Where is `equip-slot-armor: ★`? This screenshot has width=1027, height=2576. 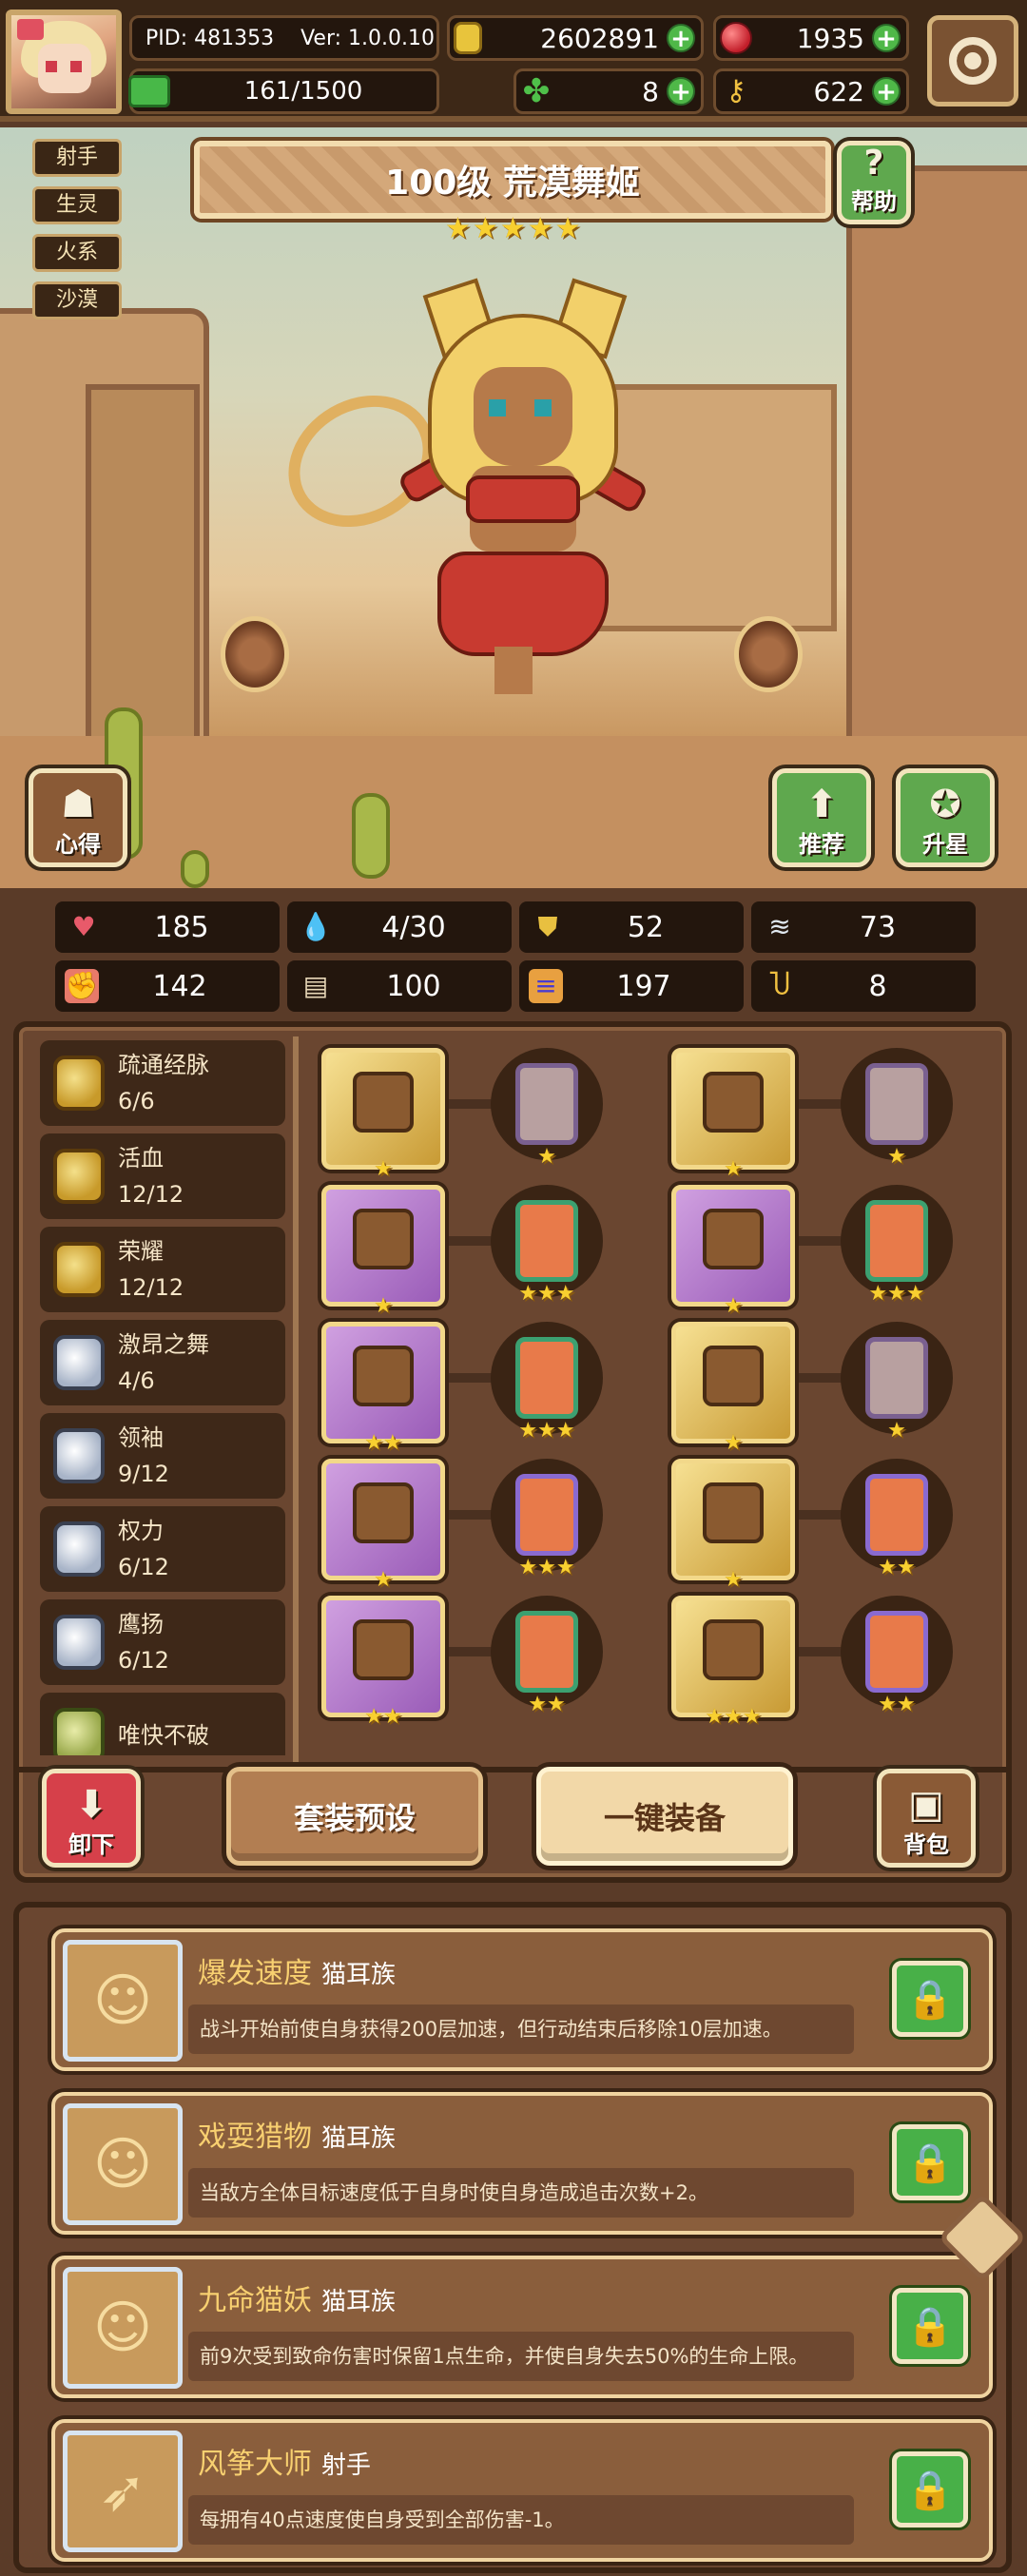 equip-slot-armor: ★ is located at coordinates (733, 1251).